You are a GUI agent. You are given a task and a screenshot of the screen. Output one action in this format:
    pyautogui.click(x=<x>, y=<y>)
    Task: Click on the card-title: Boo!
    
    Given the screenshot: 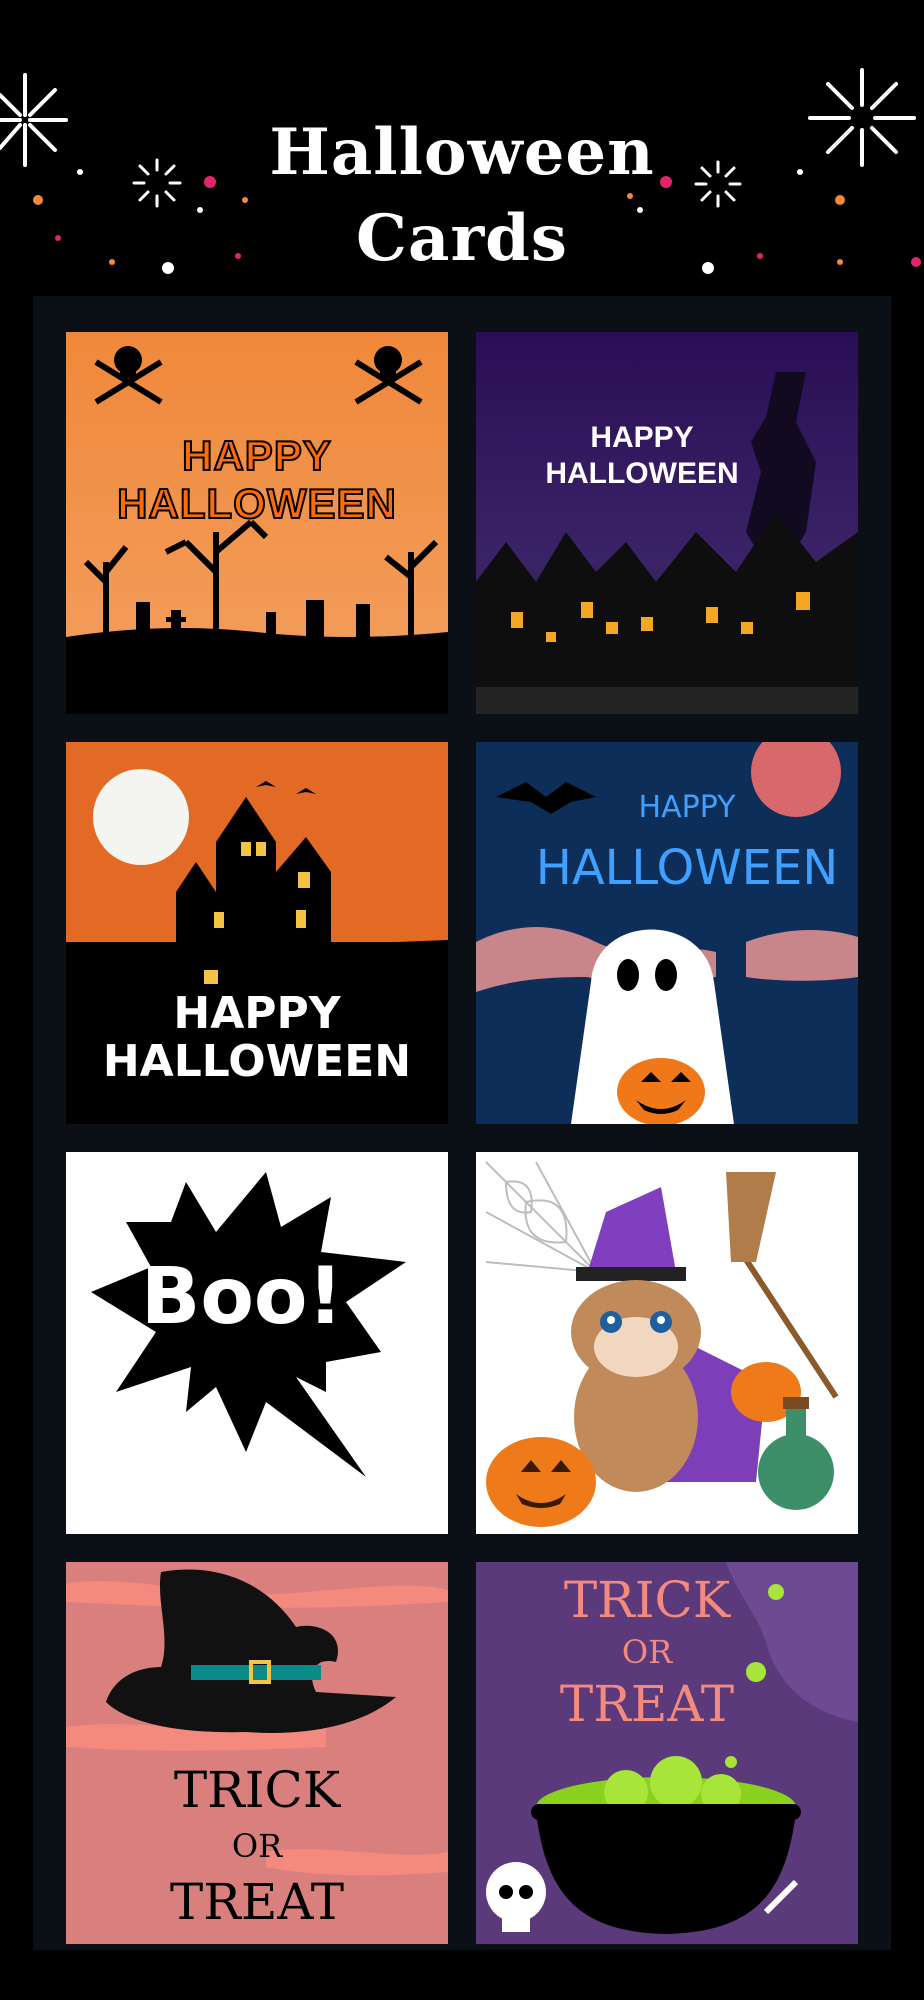 What is the action you would take?
    pyautogui.click(x=242, y=1297)
    